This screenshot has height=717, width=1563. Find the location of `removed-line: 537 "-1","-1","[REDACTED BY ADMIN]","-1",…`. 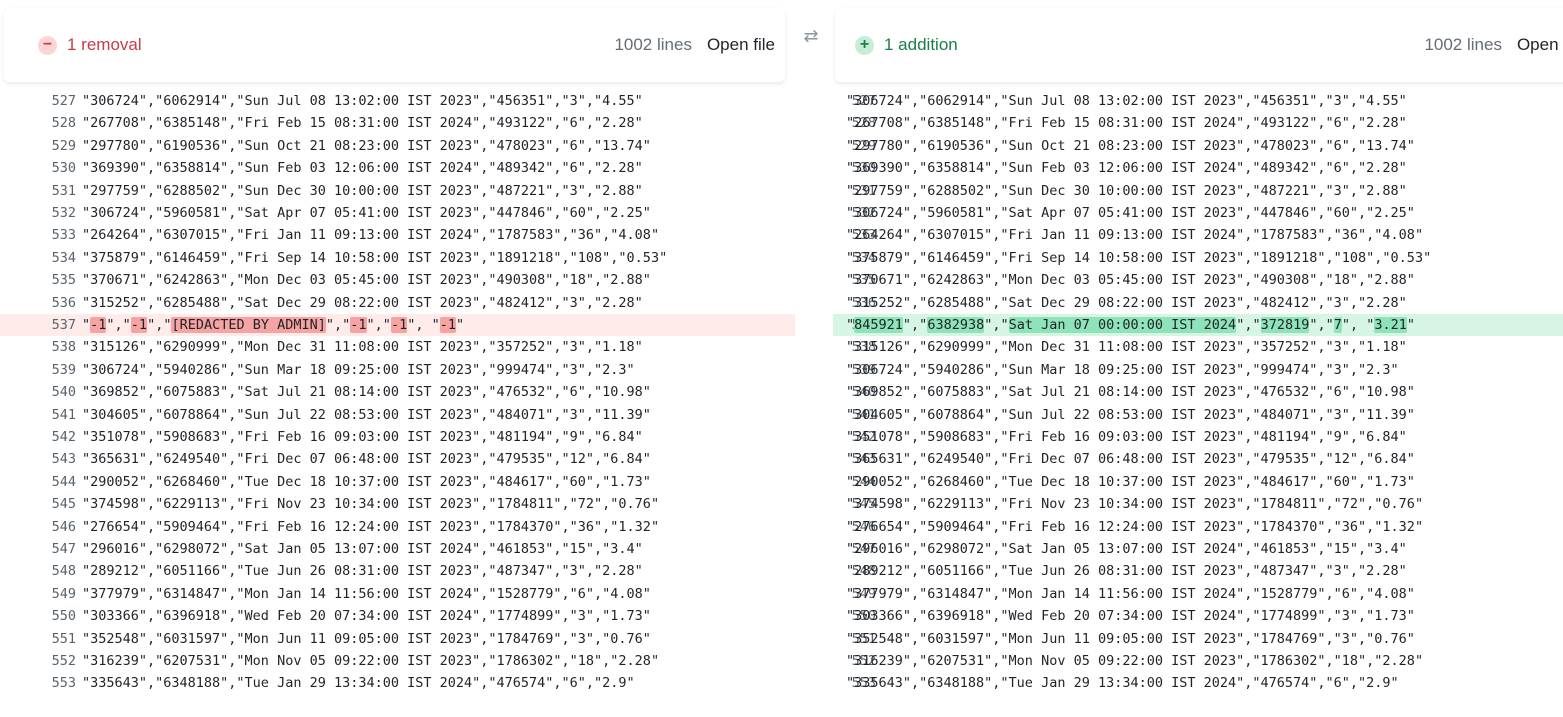

removed-line: 537 "-1","-1","[REDACTED BY ADMIN]","-1",… is located at coordinates (397, 325).